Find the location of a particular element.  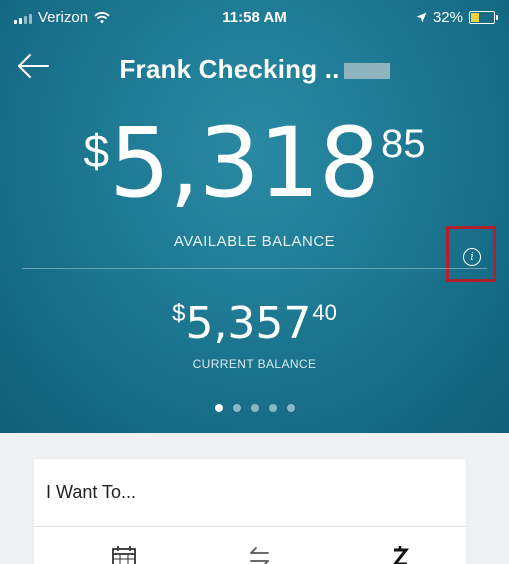

zelle-icon is located at coordinates (401, 555).